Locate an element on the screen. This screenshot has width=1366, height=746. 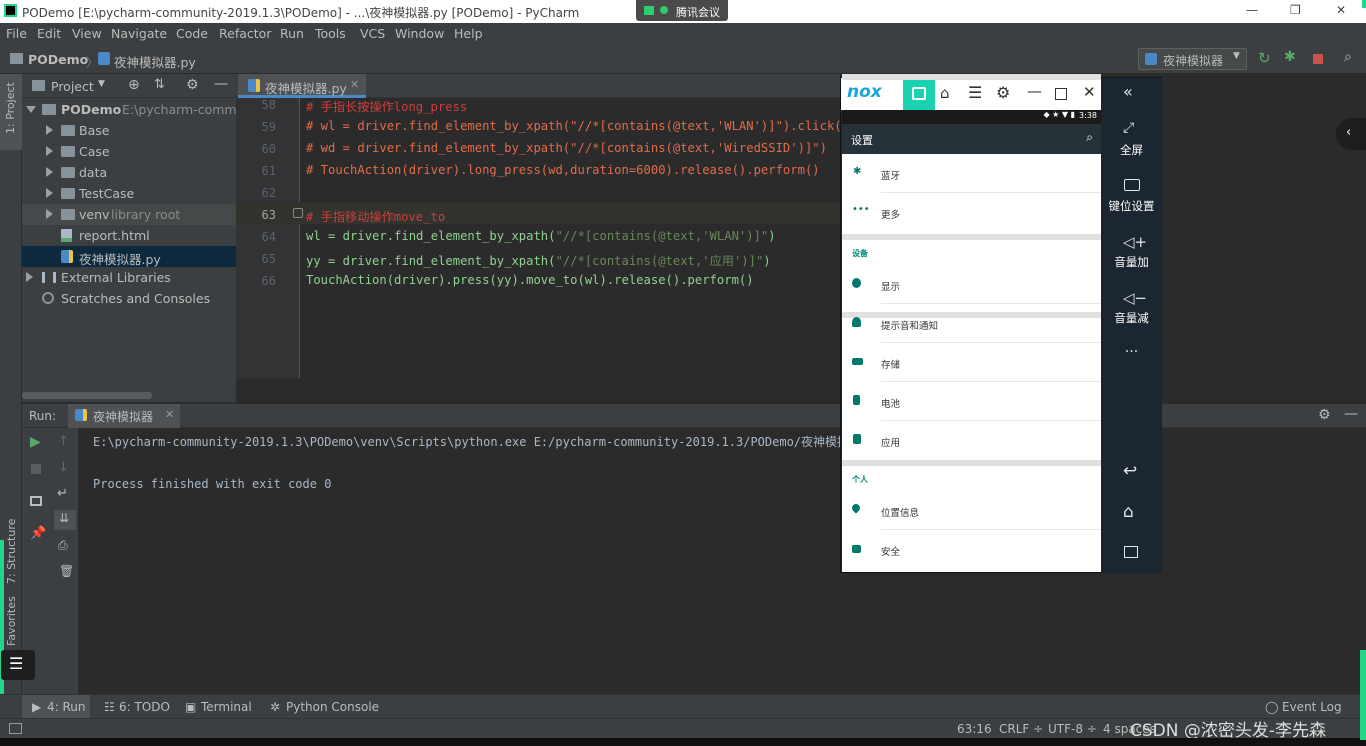
breadcrumb-project: PODemo is located at coordinates (58, 59).